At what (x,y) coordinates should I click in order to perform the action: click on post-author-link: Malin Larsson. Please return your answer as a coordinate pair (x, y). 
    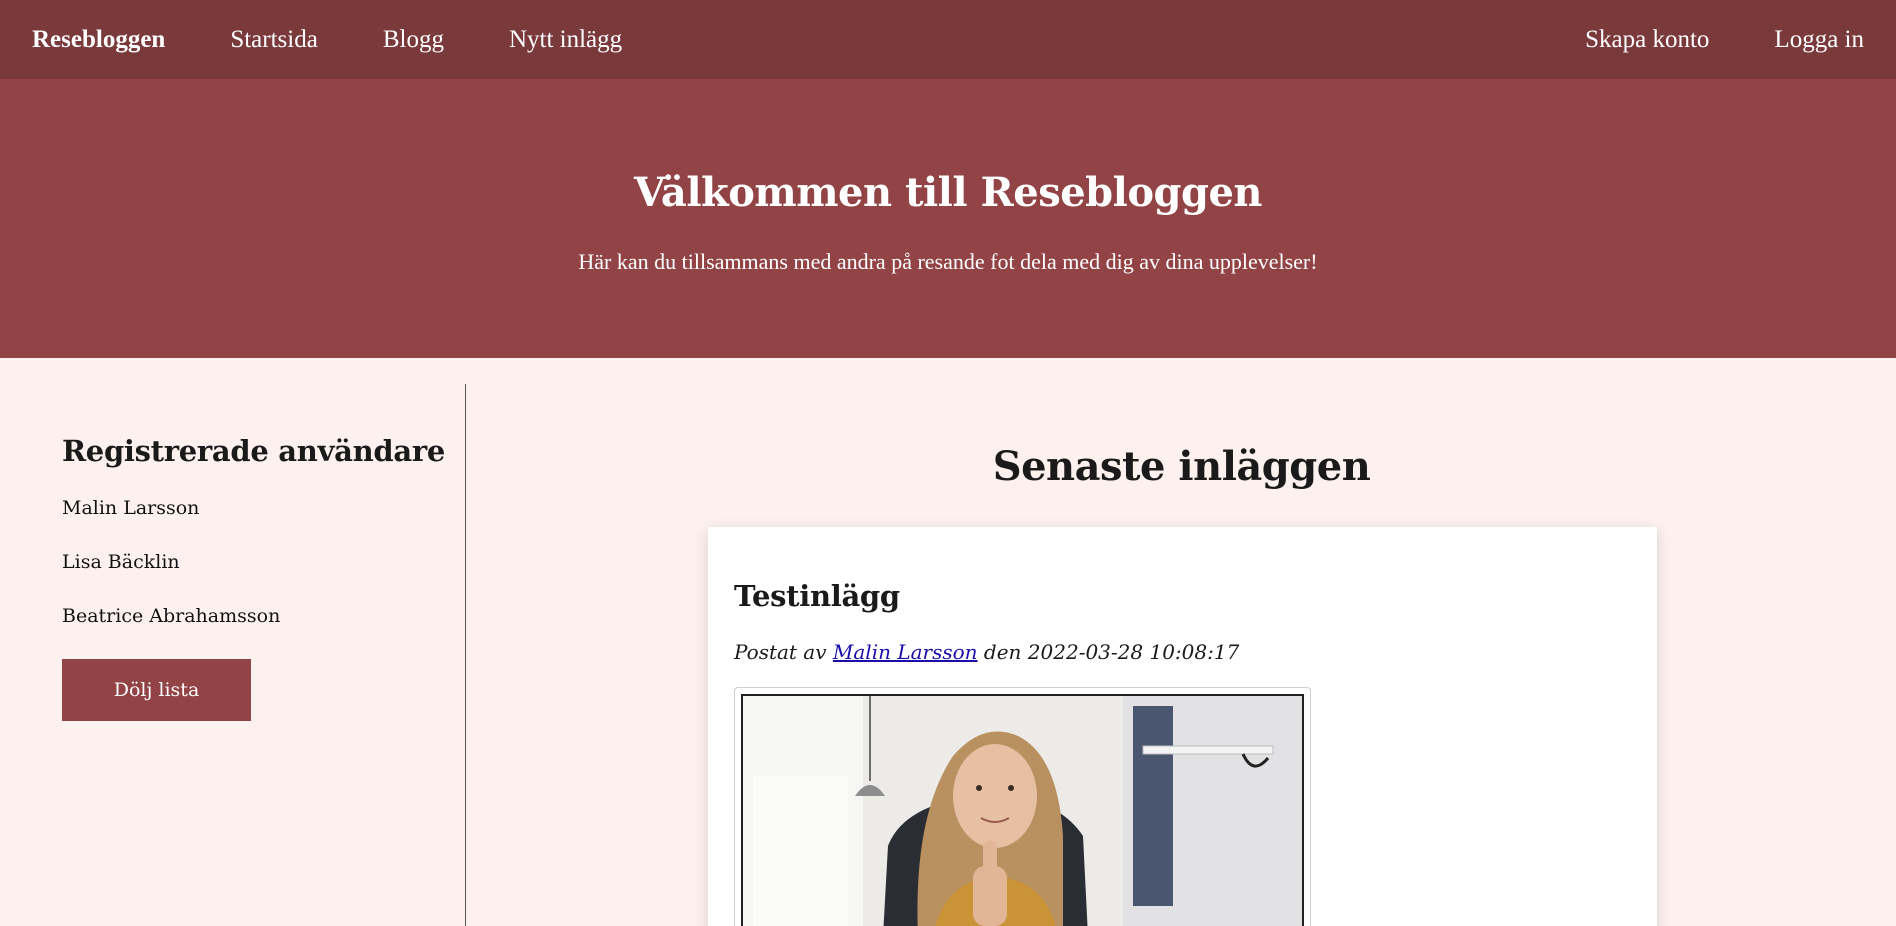
    Looking at the image, I should click on (905, 652).